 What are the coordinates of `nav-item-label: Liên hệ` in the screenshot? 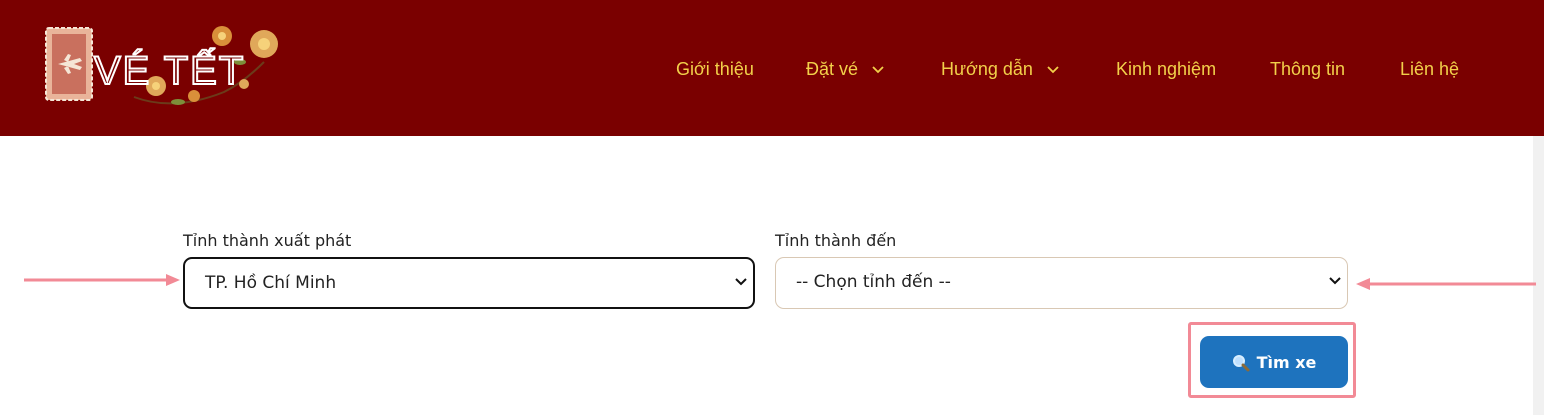 It's located at (1430, 69).